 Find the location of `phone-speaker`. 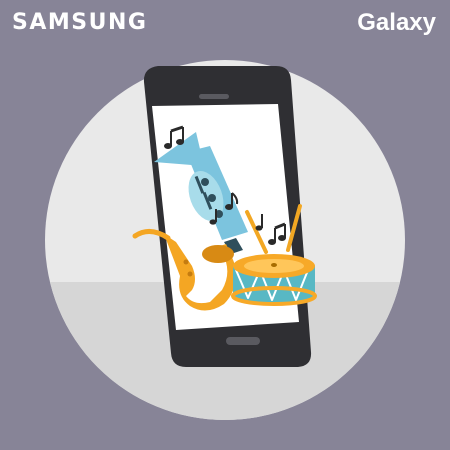

phone-speaker is located at coordinates (214, 96).